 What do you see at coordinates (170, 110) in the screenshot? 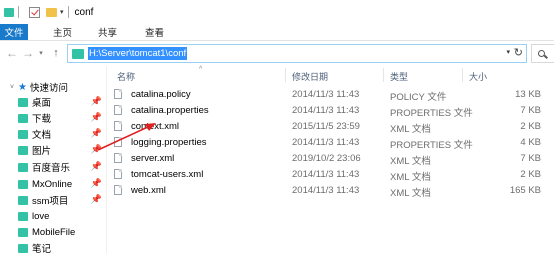
I see `file-name: catalina.properties` at bounding box center [170, 110].